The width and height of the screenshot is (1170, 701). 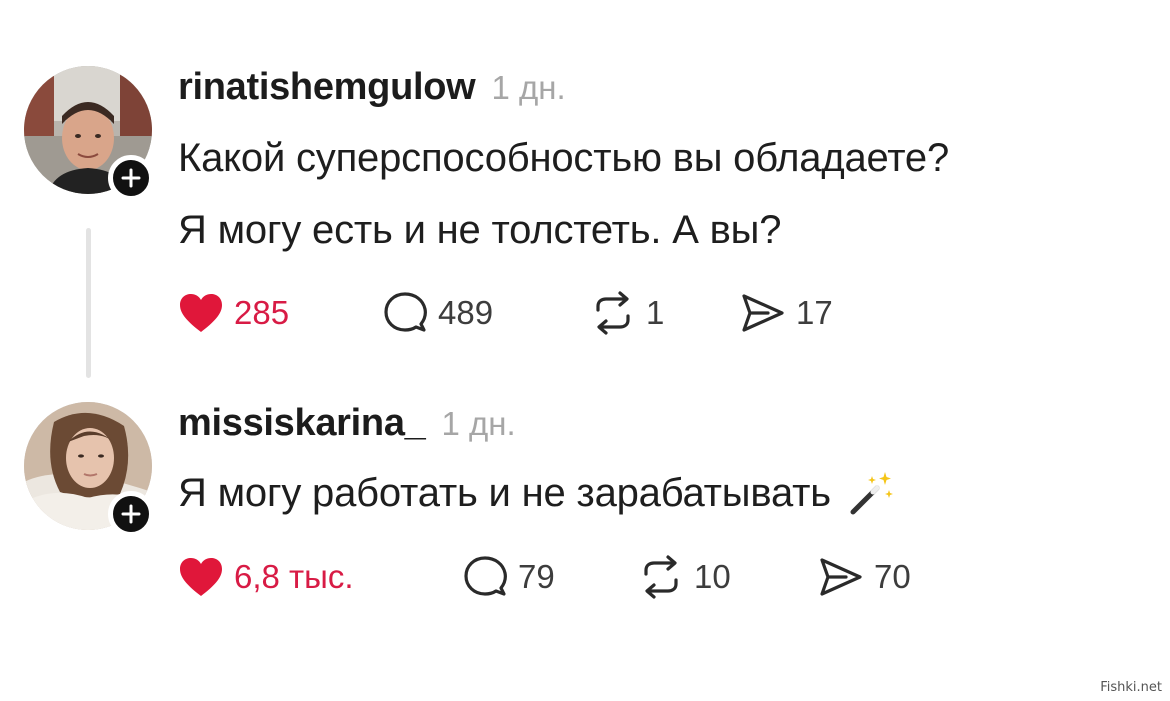 I want to click on like-count: 285, so click(x=262, y=312).